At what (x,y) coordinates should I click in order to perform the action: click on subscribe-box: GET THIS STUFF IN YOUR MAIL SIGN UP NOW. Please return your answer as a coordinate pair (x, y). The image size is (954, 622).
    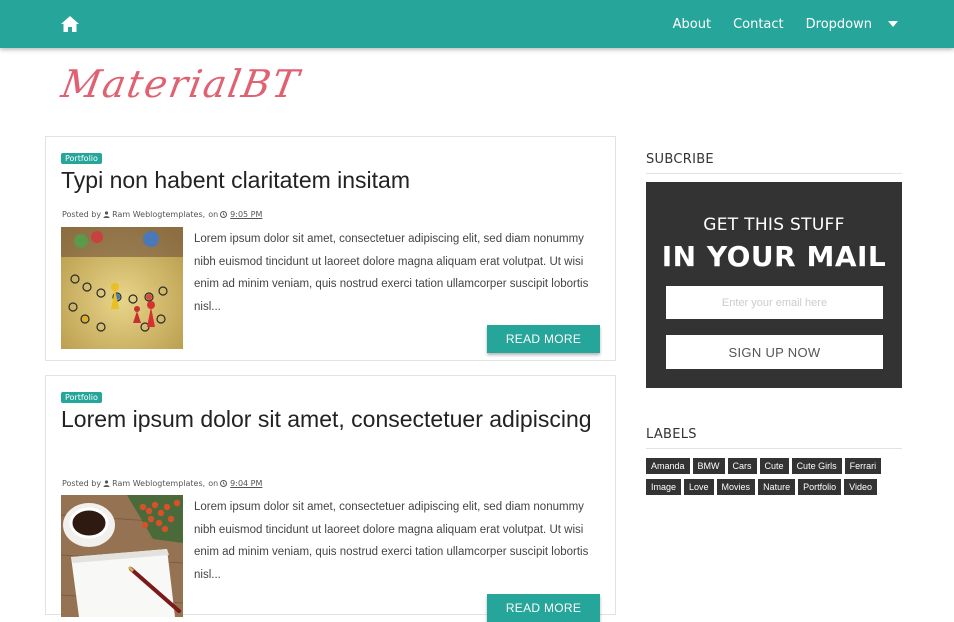
    Looking at the image, I should click on (774, 285).